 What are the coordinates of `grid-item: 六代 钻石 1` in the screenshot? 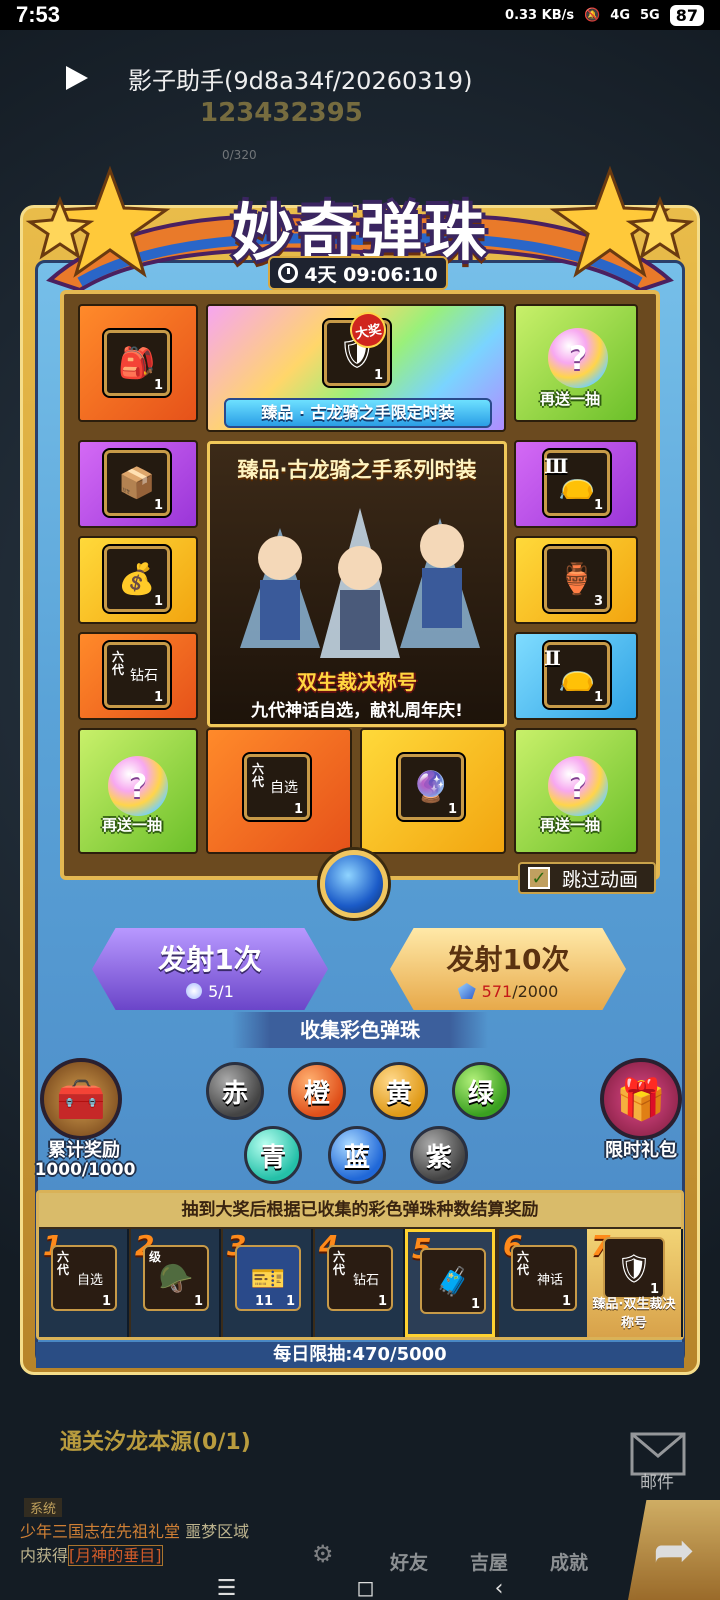 It's located at (137, 675).